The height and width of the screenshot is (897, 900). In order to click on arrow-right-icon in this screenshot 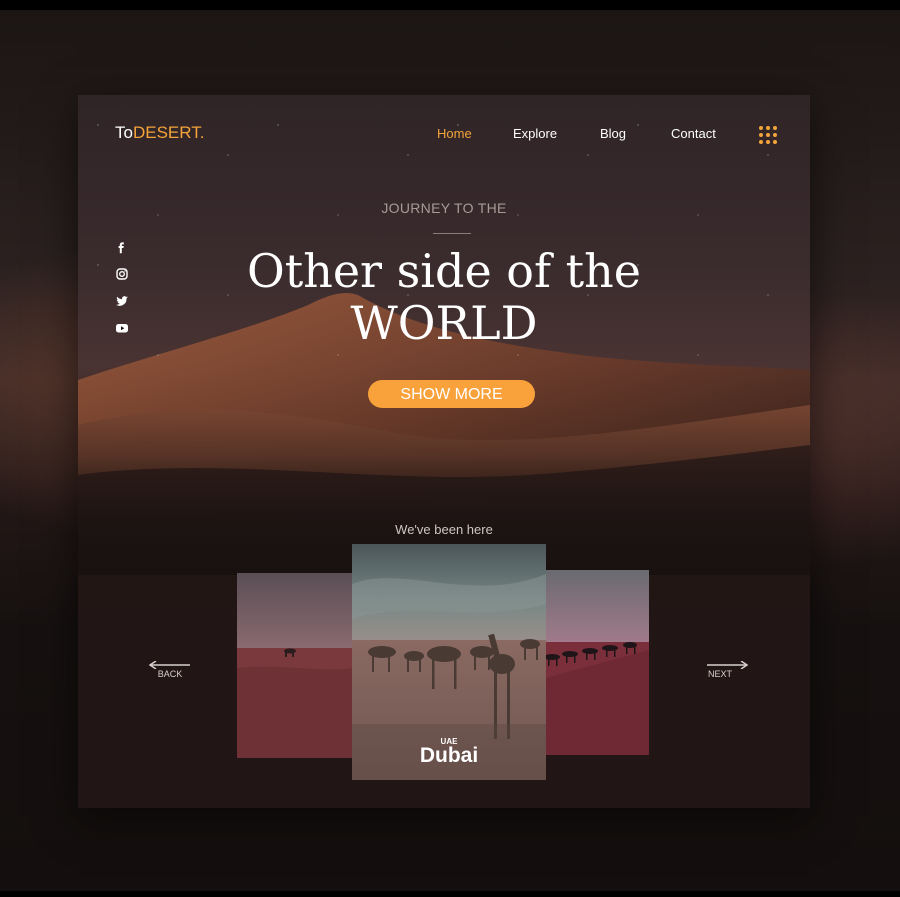, I will do `click(728, 665)`.